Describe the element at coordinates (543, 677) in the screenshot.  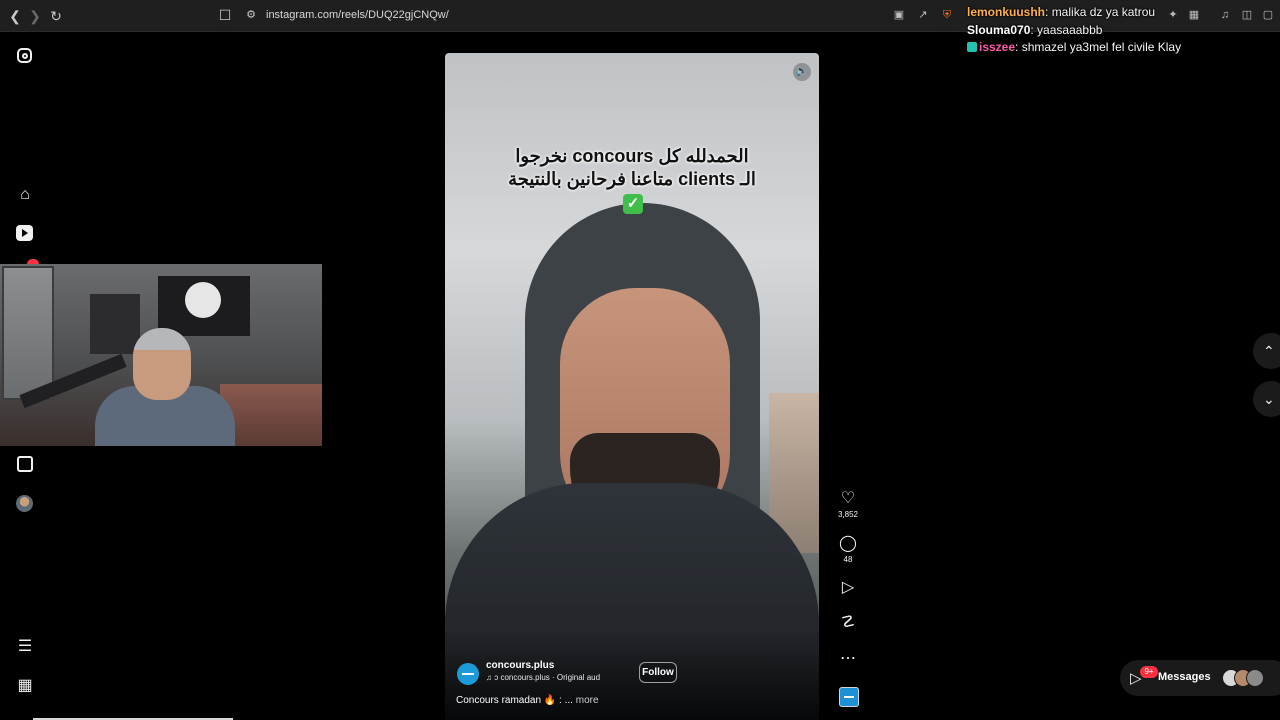
I see `audio-label: ♫ ↄ concours.plus · Original aud` at that location.